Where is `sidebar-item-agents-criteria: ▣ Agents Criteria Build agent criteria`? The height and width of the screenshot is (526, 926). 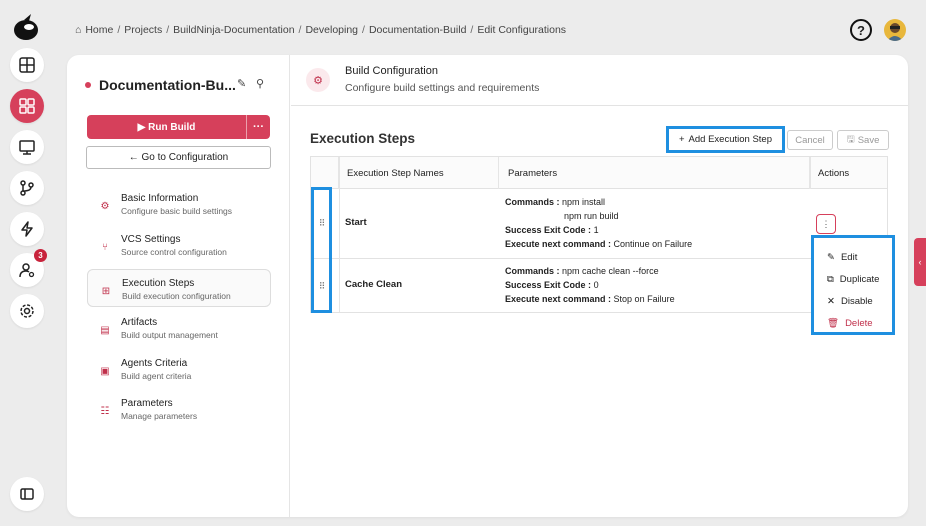
sidebar-item-agents-criteria: ▣ Agents Criteria Build agent criteria is located at coordinates (179, 369).